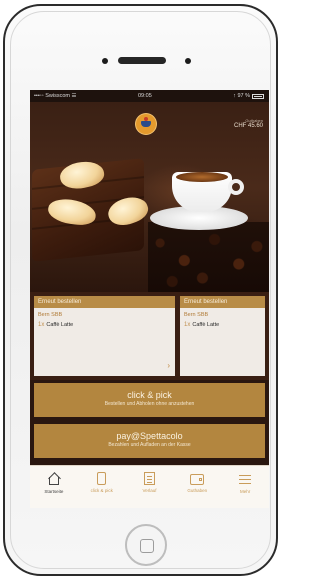  What do you see at coordinates (146, 124) in the screenshot?
I see `coffee-cup-logo-icon` at bounding box center [146, 124].